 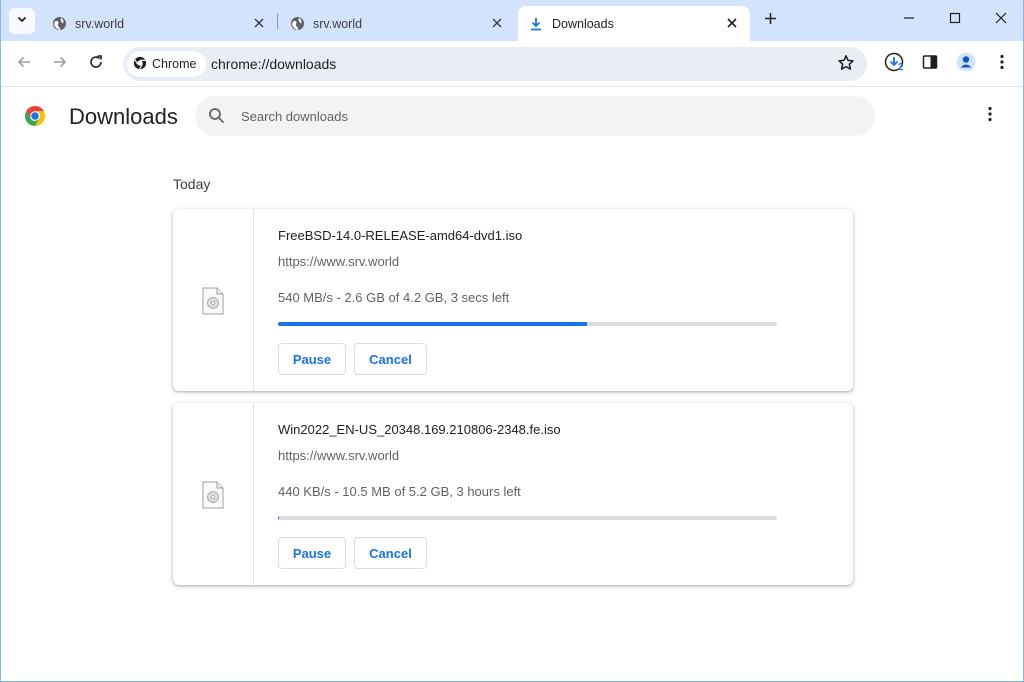 What do you see at coordinates (495, 64) in the screenshot?
I see `address-bar: Chrome chrome://downloads` at bounding box center [495, 64].